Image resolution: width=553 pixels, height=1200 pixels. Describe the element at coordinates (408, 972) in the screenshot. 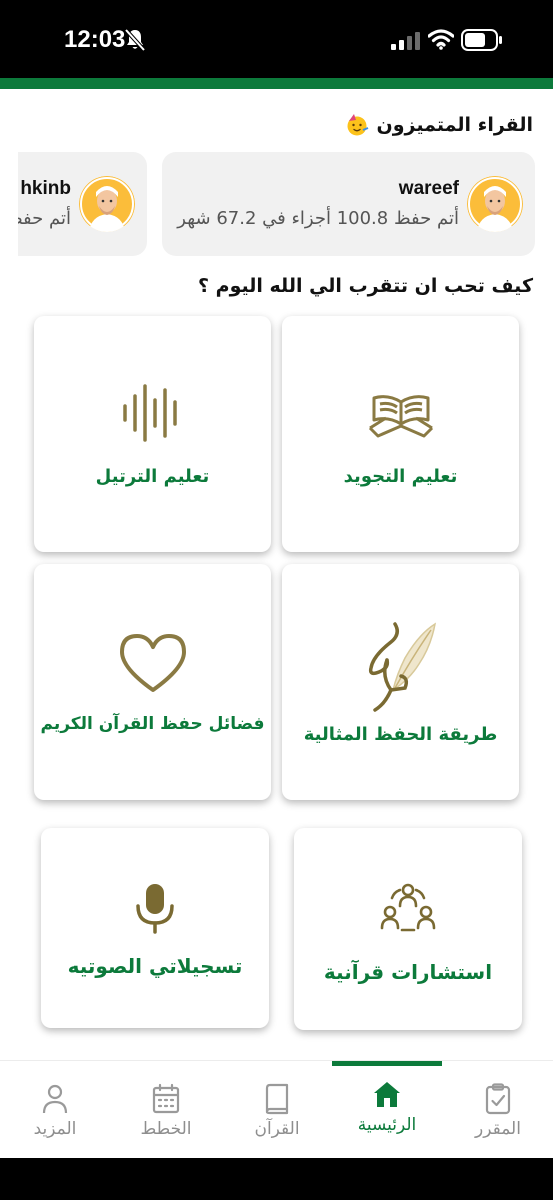

I see `consultations-label: استشارات قرآنية` at that location.